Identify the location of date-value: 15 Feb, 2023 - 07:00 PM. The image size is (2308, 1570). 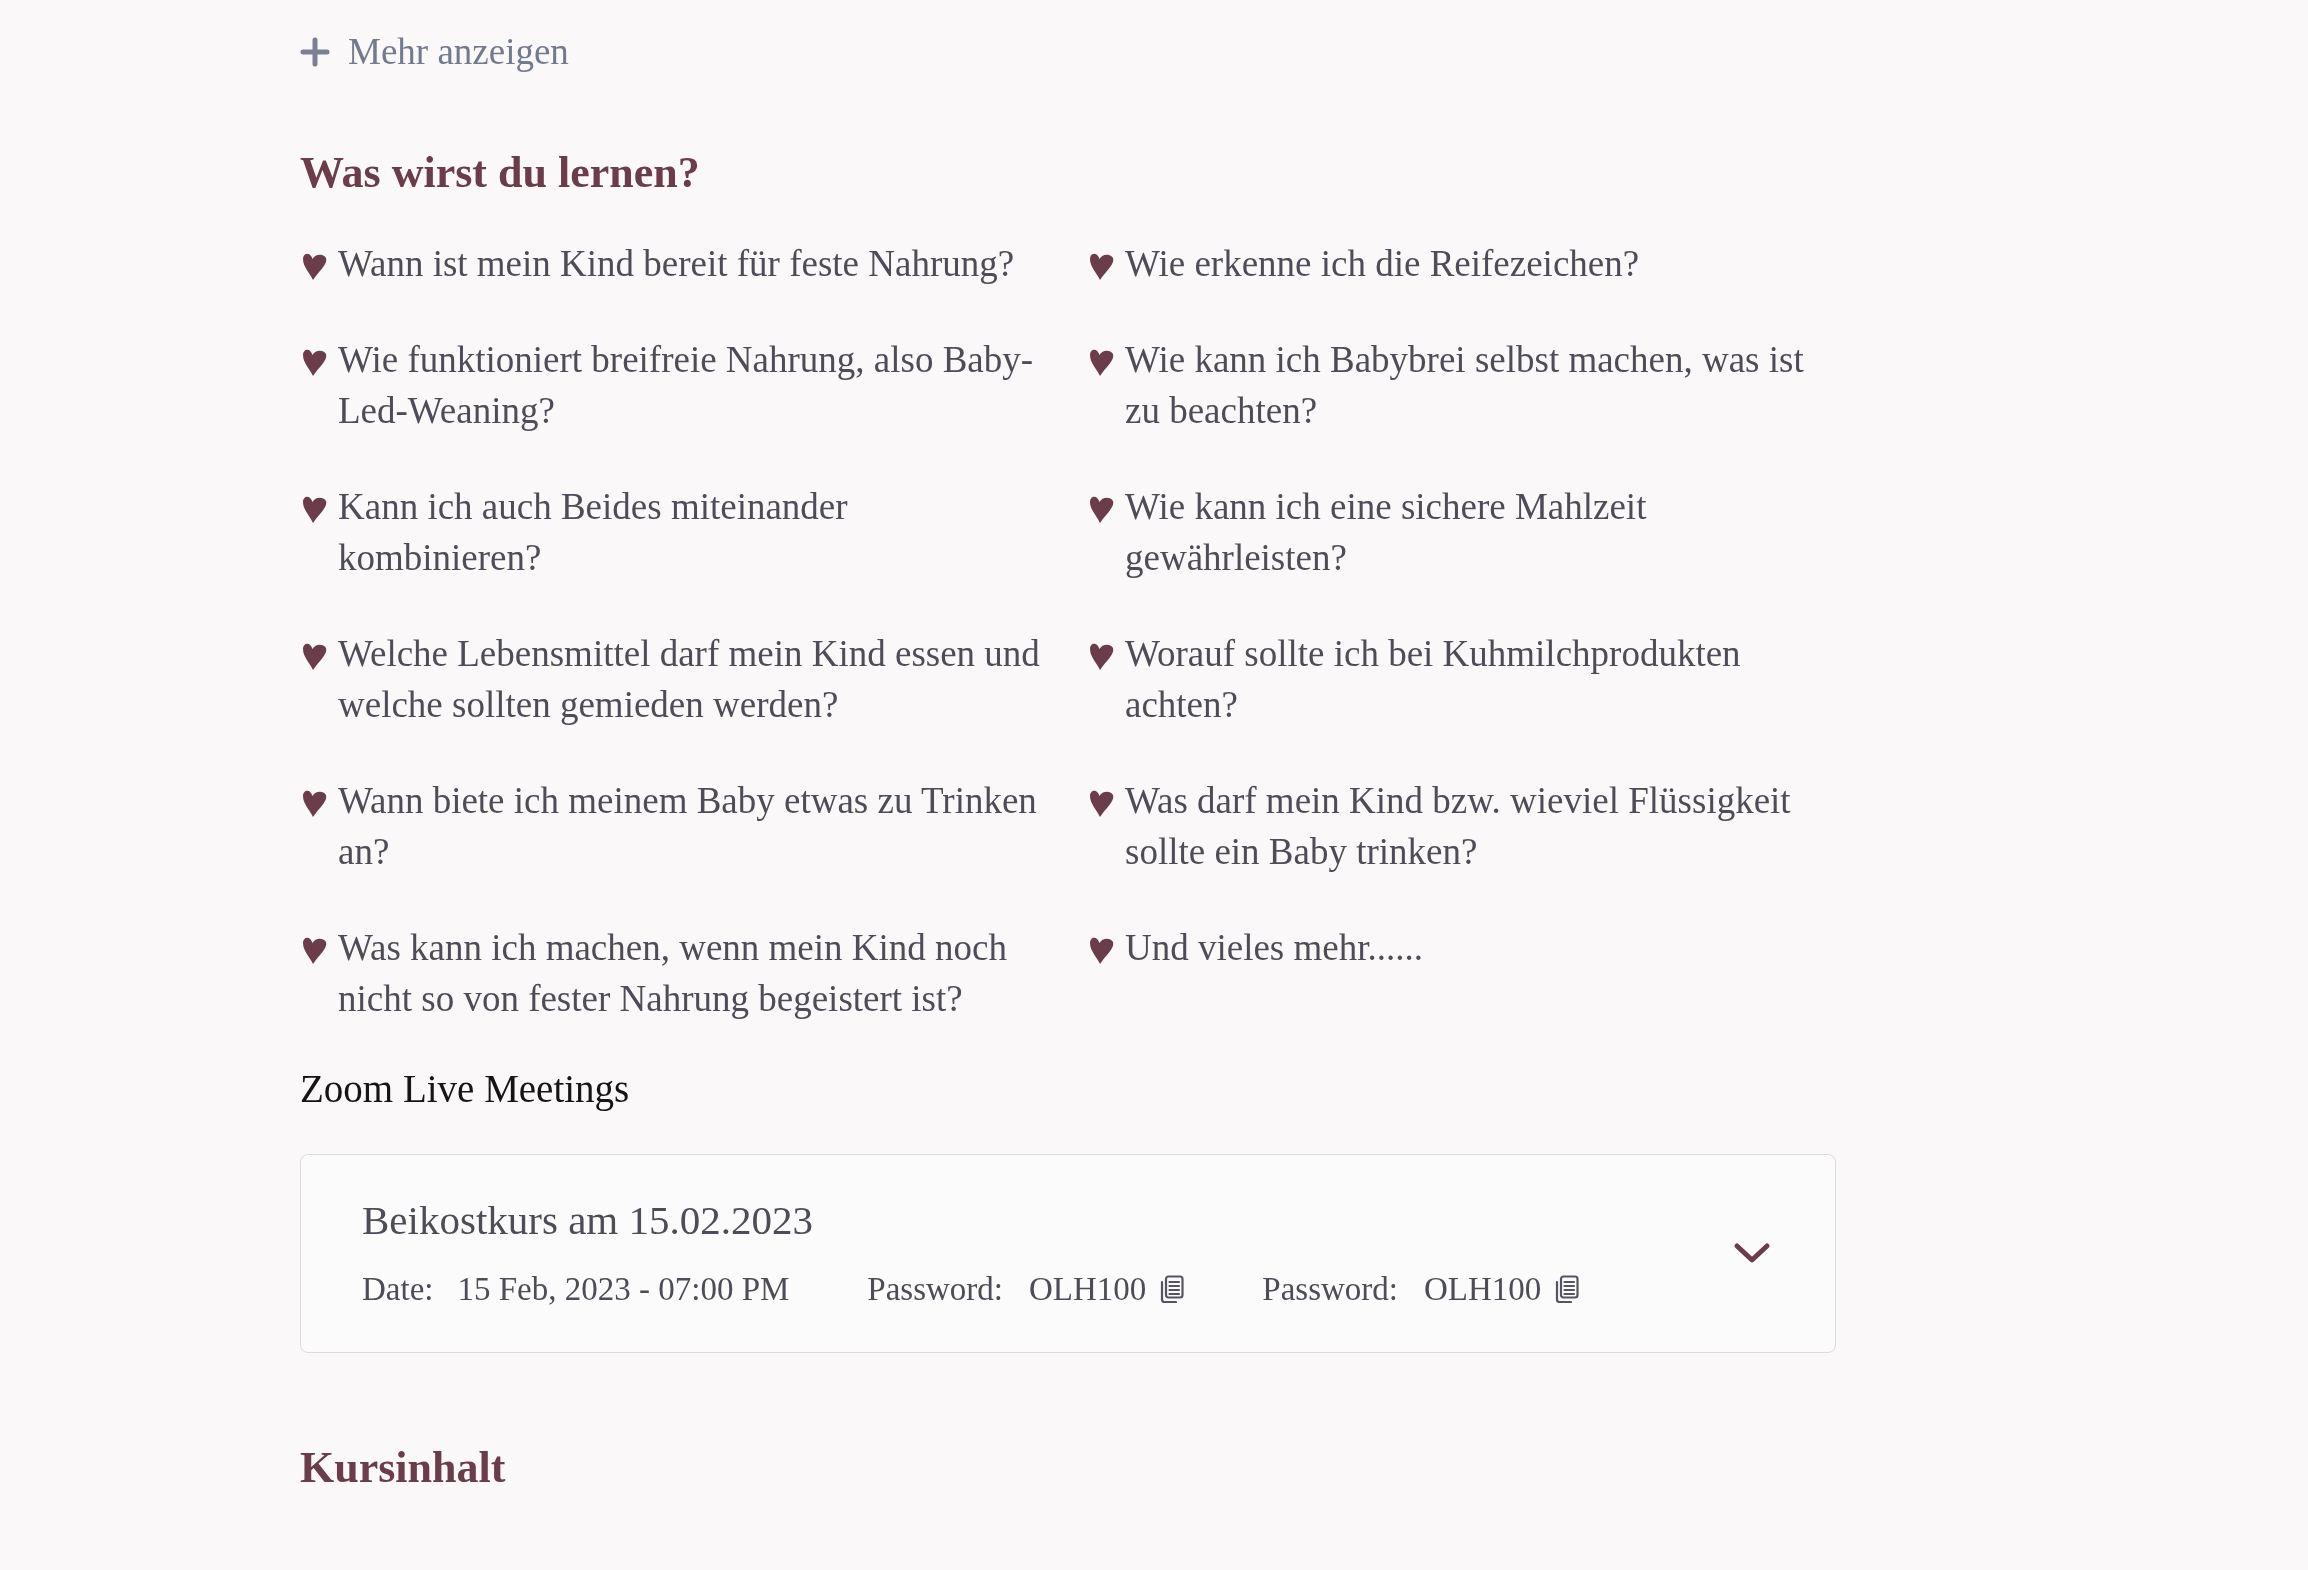
(623, 1289).